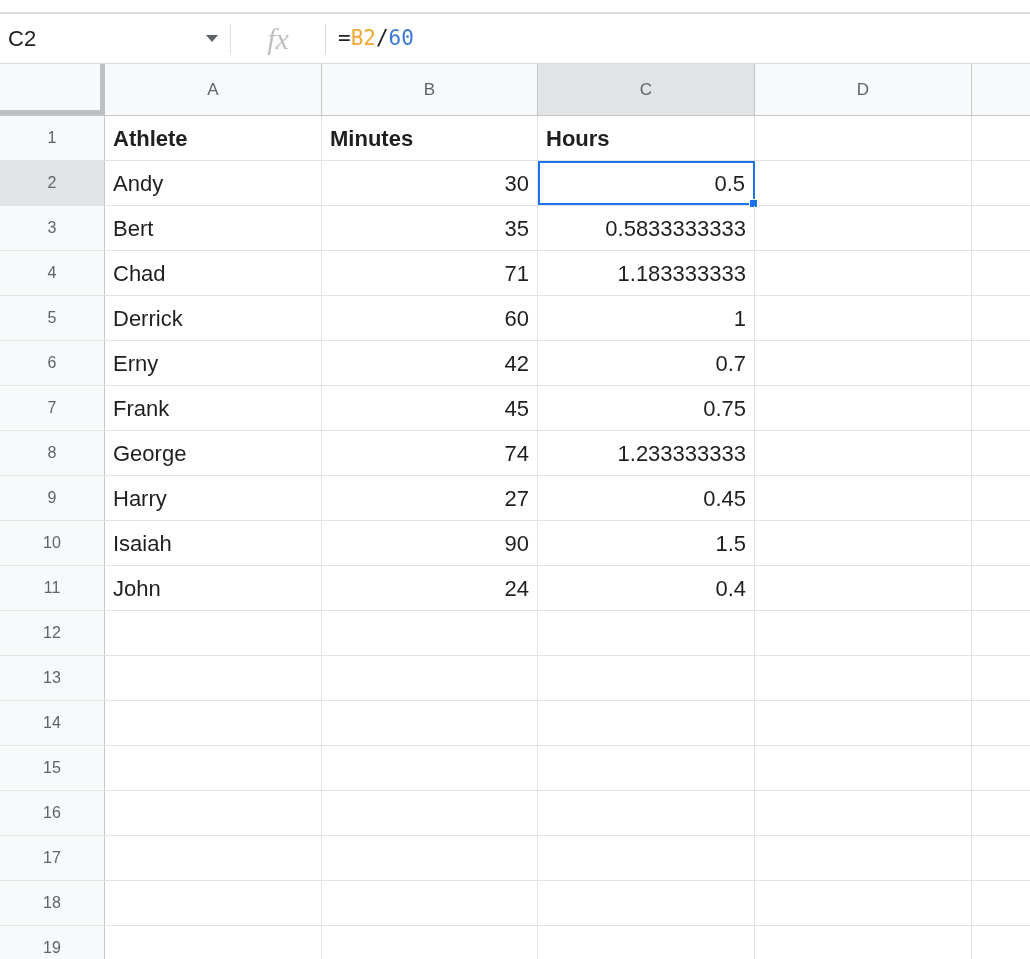 Image resolution: width=1030 pixels, height=959 pixels. What do you see at coordinates (646, 138) in the screenshot?
I see `table-cell: Hours` at bounding box center [646, 138].